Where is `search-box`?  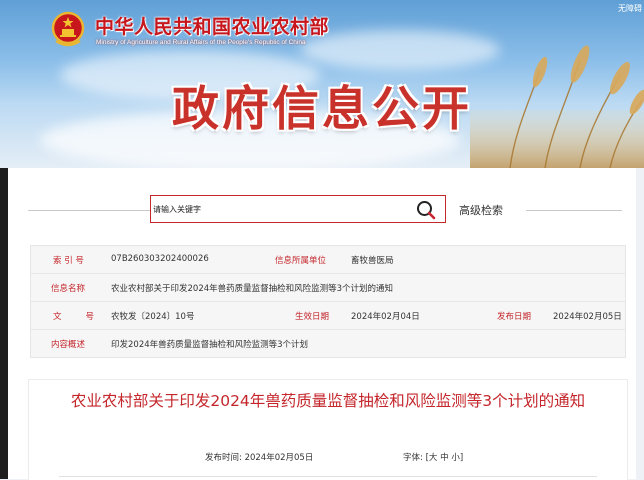
search-box is located at coordinates (298, 209).